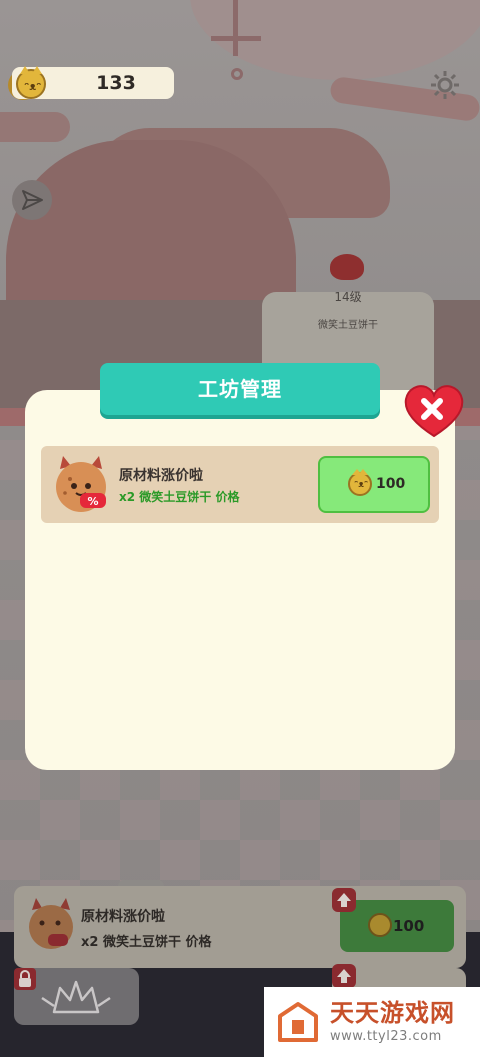  I want to click on level-product-name: 微笑土豆饼干, so click(348, 325).